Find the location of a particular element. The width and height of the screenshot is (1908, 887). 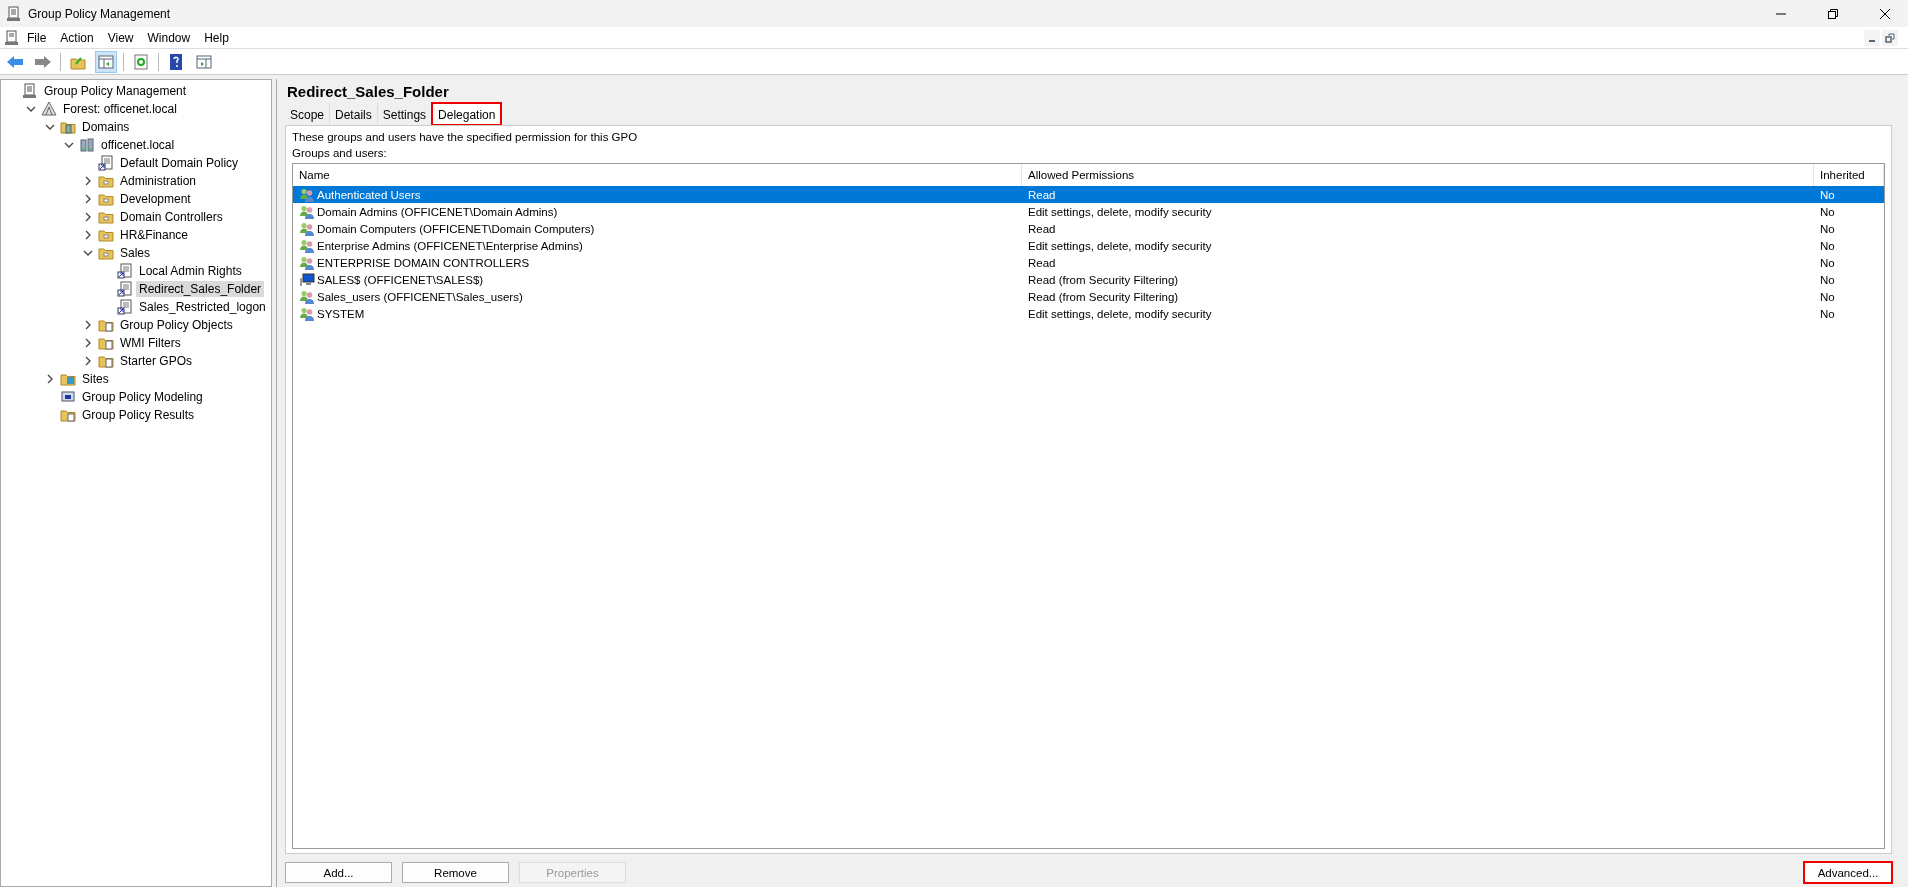

tree-item: Domains is located at coordinates (106, 127).